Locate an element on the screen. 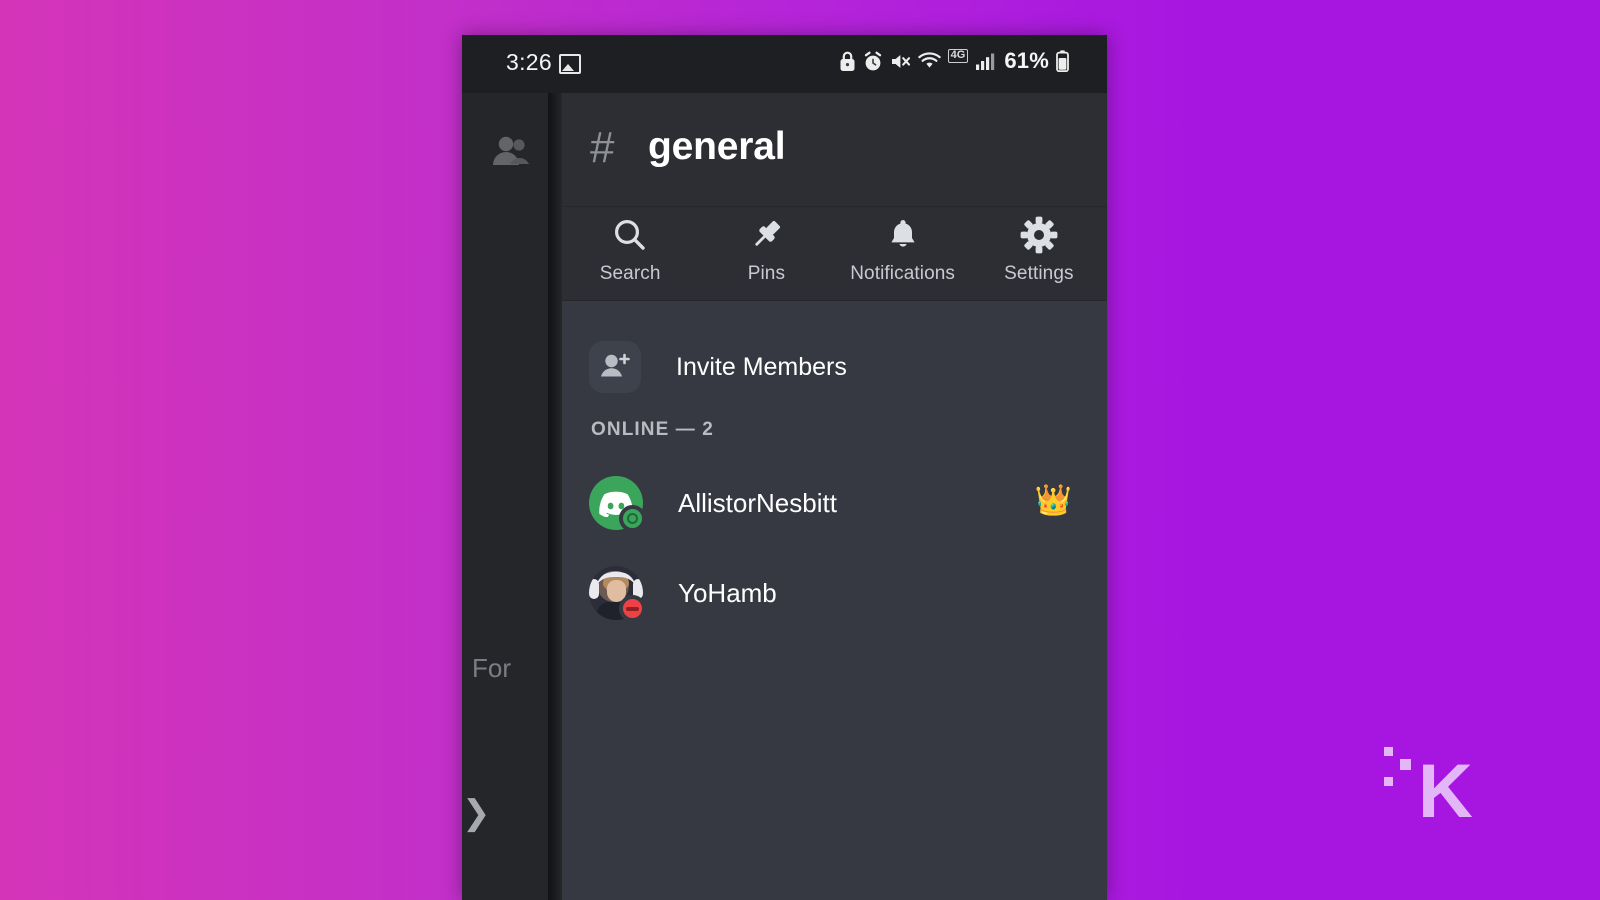 The height and width of the screenshot is (900, 1600). action-settings-label: Settings is located at coordinates (1039, 273).